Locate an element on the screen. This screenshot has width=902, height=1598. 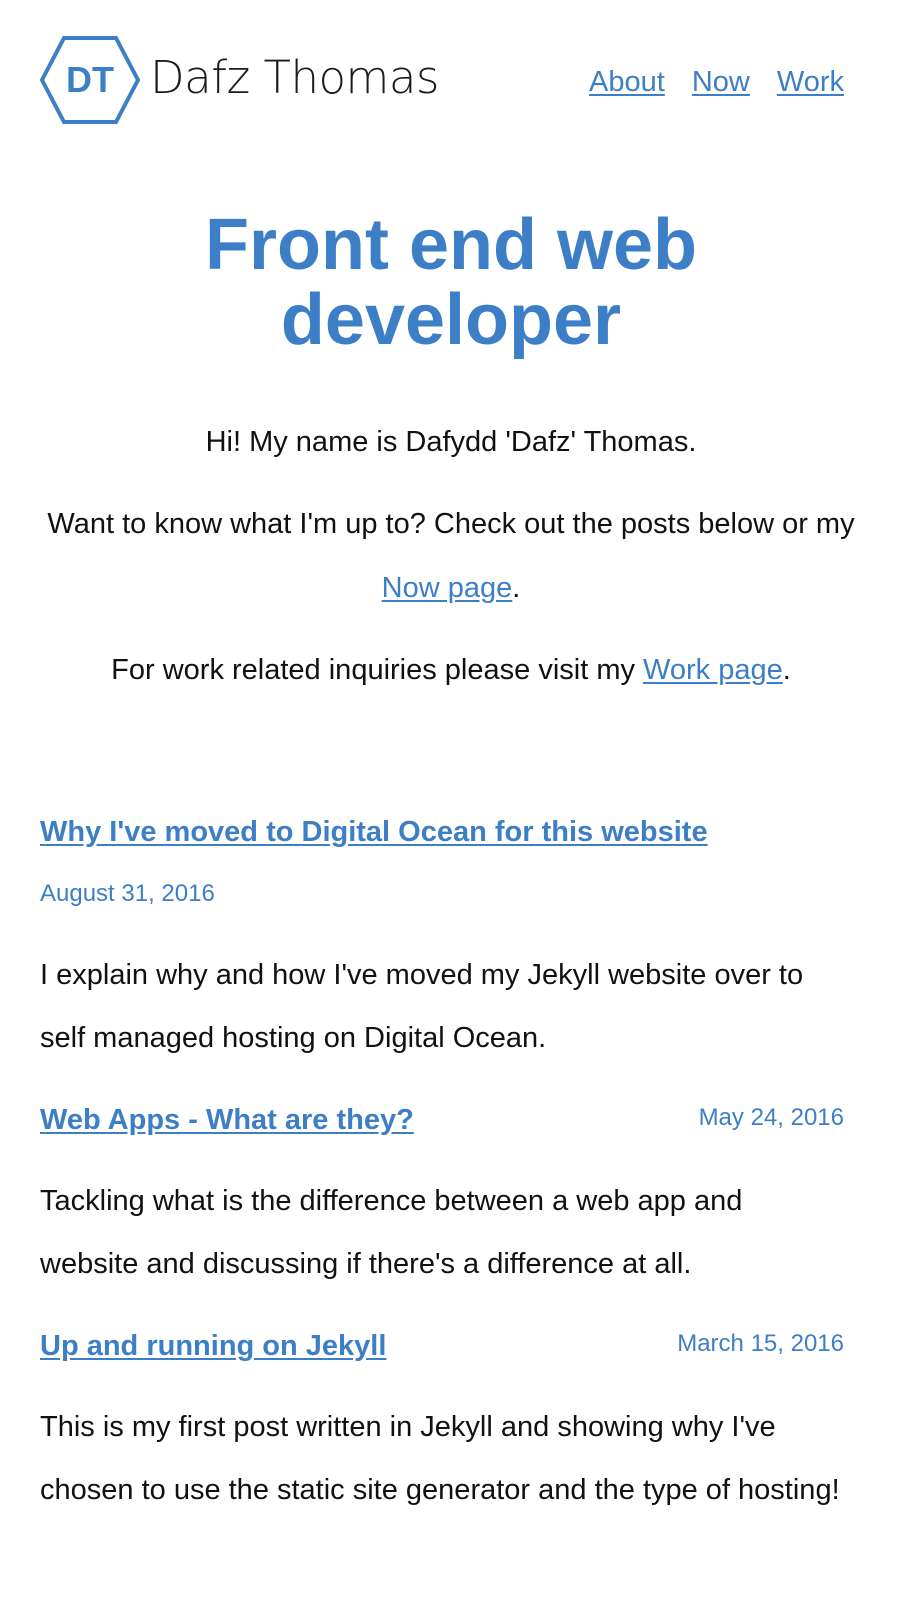
post-date: May 24, 2016 is located at coordinates (771, 1117).